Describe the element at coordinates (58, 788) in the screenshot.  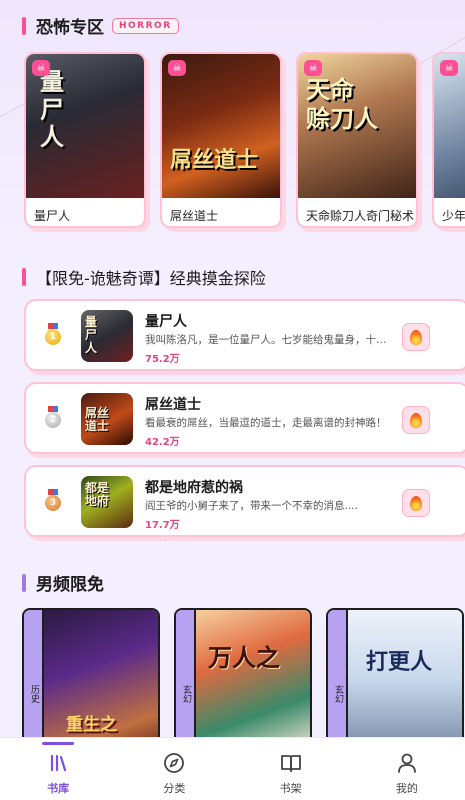
I see `tab-label: 书库` at that location.